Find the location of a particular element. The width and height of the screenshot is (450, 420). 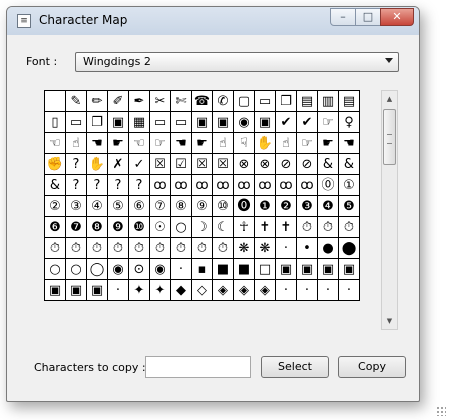

character-cell: ❋ is located at coordinates (244, 248).